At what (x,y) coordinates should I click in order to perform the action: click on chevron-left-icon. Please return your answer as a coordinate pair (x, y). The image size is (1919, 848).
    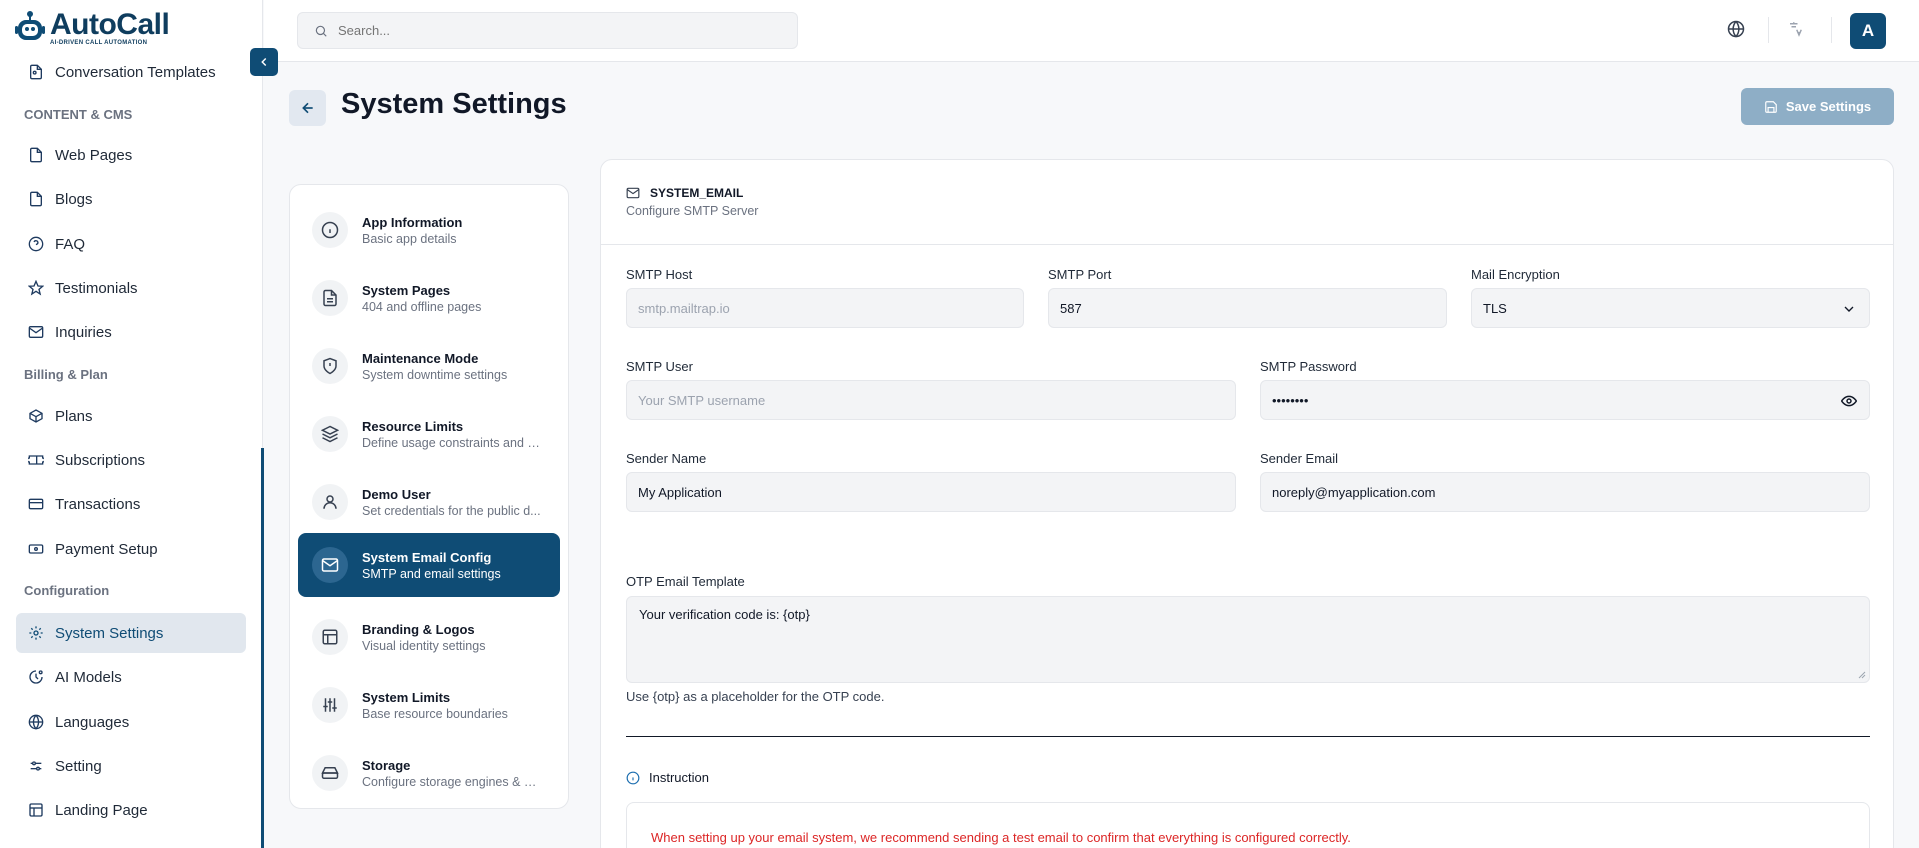
    Looking at the image, I should click on (264, 62).